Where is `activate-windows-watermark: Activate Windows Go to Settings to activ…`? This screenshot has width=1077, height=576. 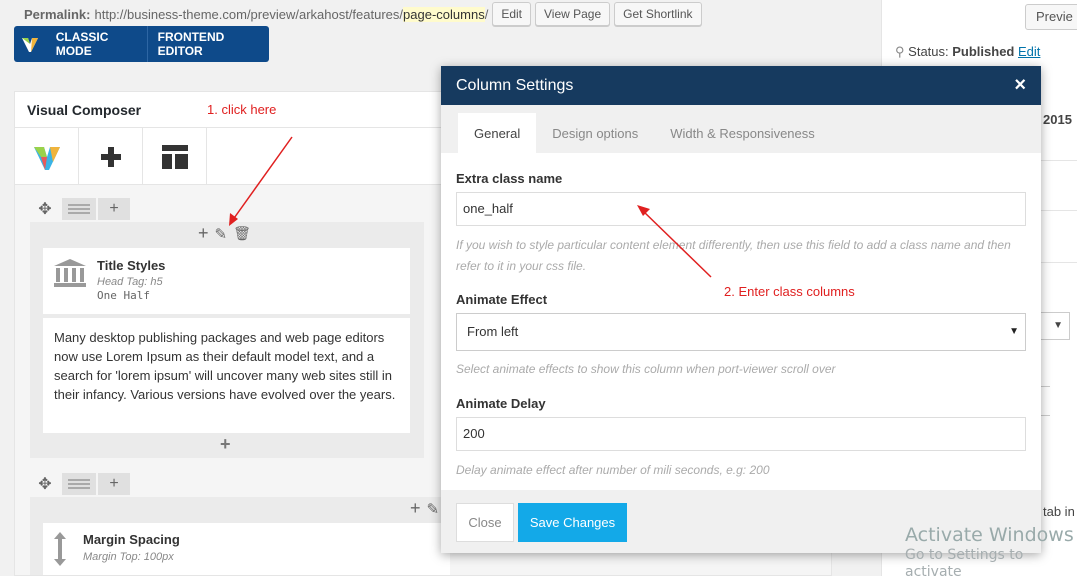 activate-windows-watermark: Activate Windows Go to Settings to activ… is located at coordinates (991, 550).